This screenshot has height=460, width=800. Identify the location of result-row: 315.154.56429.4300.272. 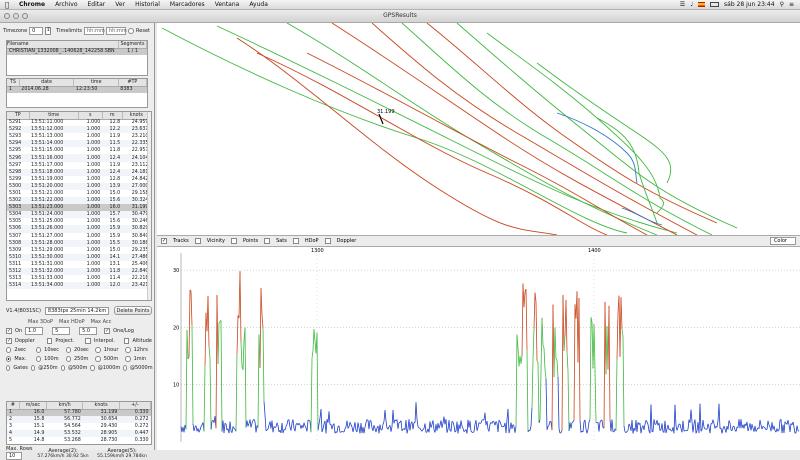
(79, 426).